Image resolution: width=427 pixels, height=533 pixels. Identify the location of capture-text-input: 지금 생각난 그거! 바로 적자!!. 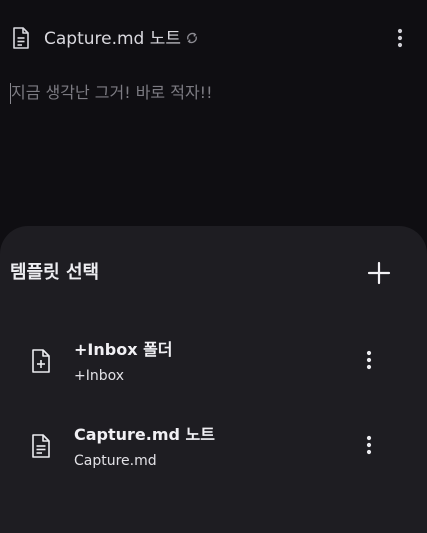
(210, 94).